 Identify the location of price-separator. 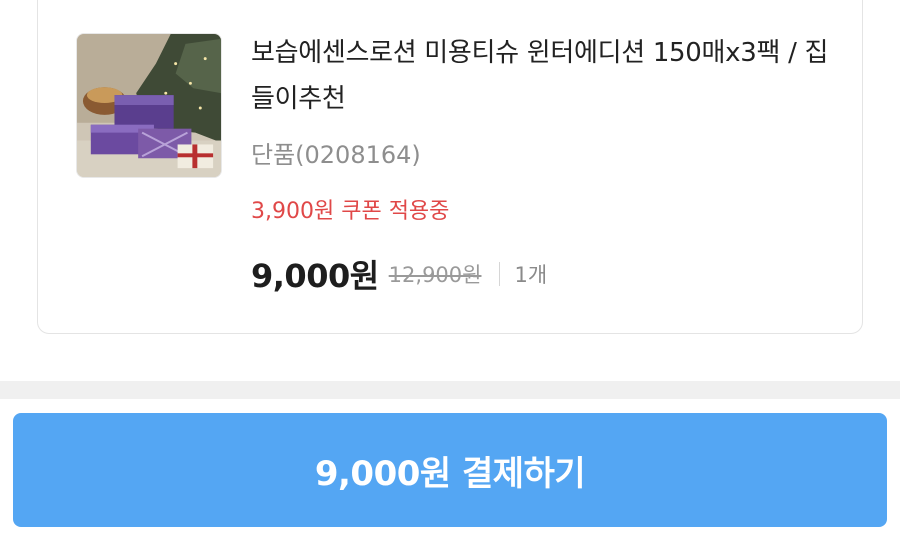
(500, 274).